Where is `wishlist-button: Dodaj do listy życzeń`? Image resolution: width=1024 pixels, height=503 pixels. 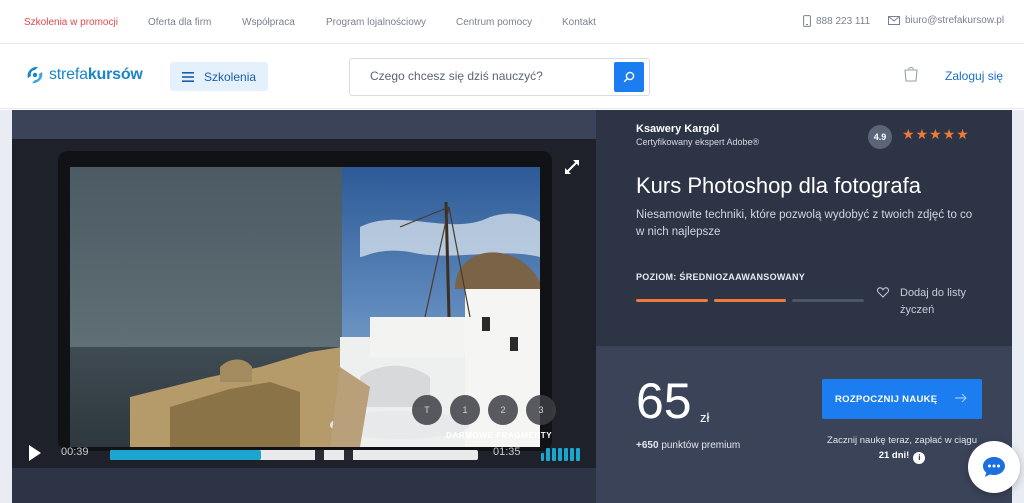
wishlist-button: Dodaj do listy życzeń is located at coordinates (921, 300).